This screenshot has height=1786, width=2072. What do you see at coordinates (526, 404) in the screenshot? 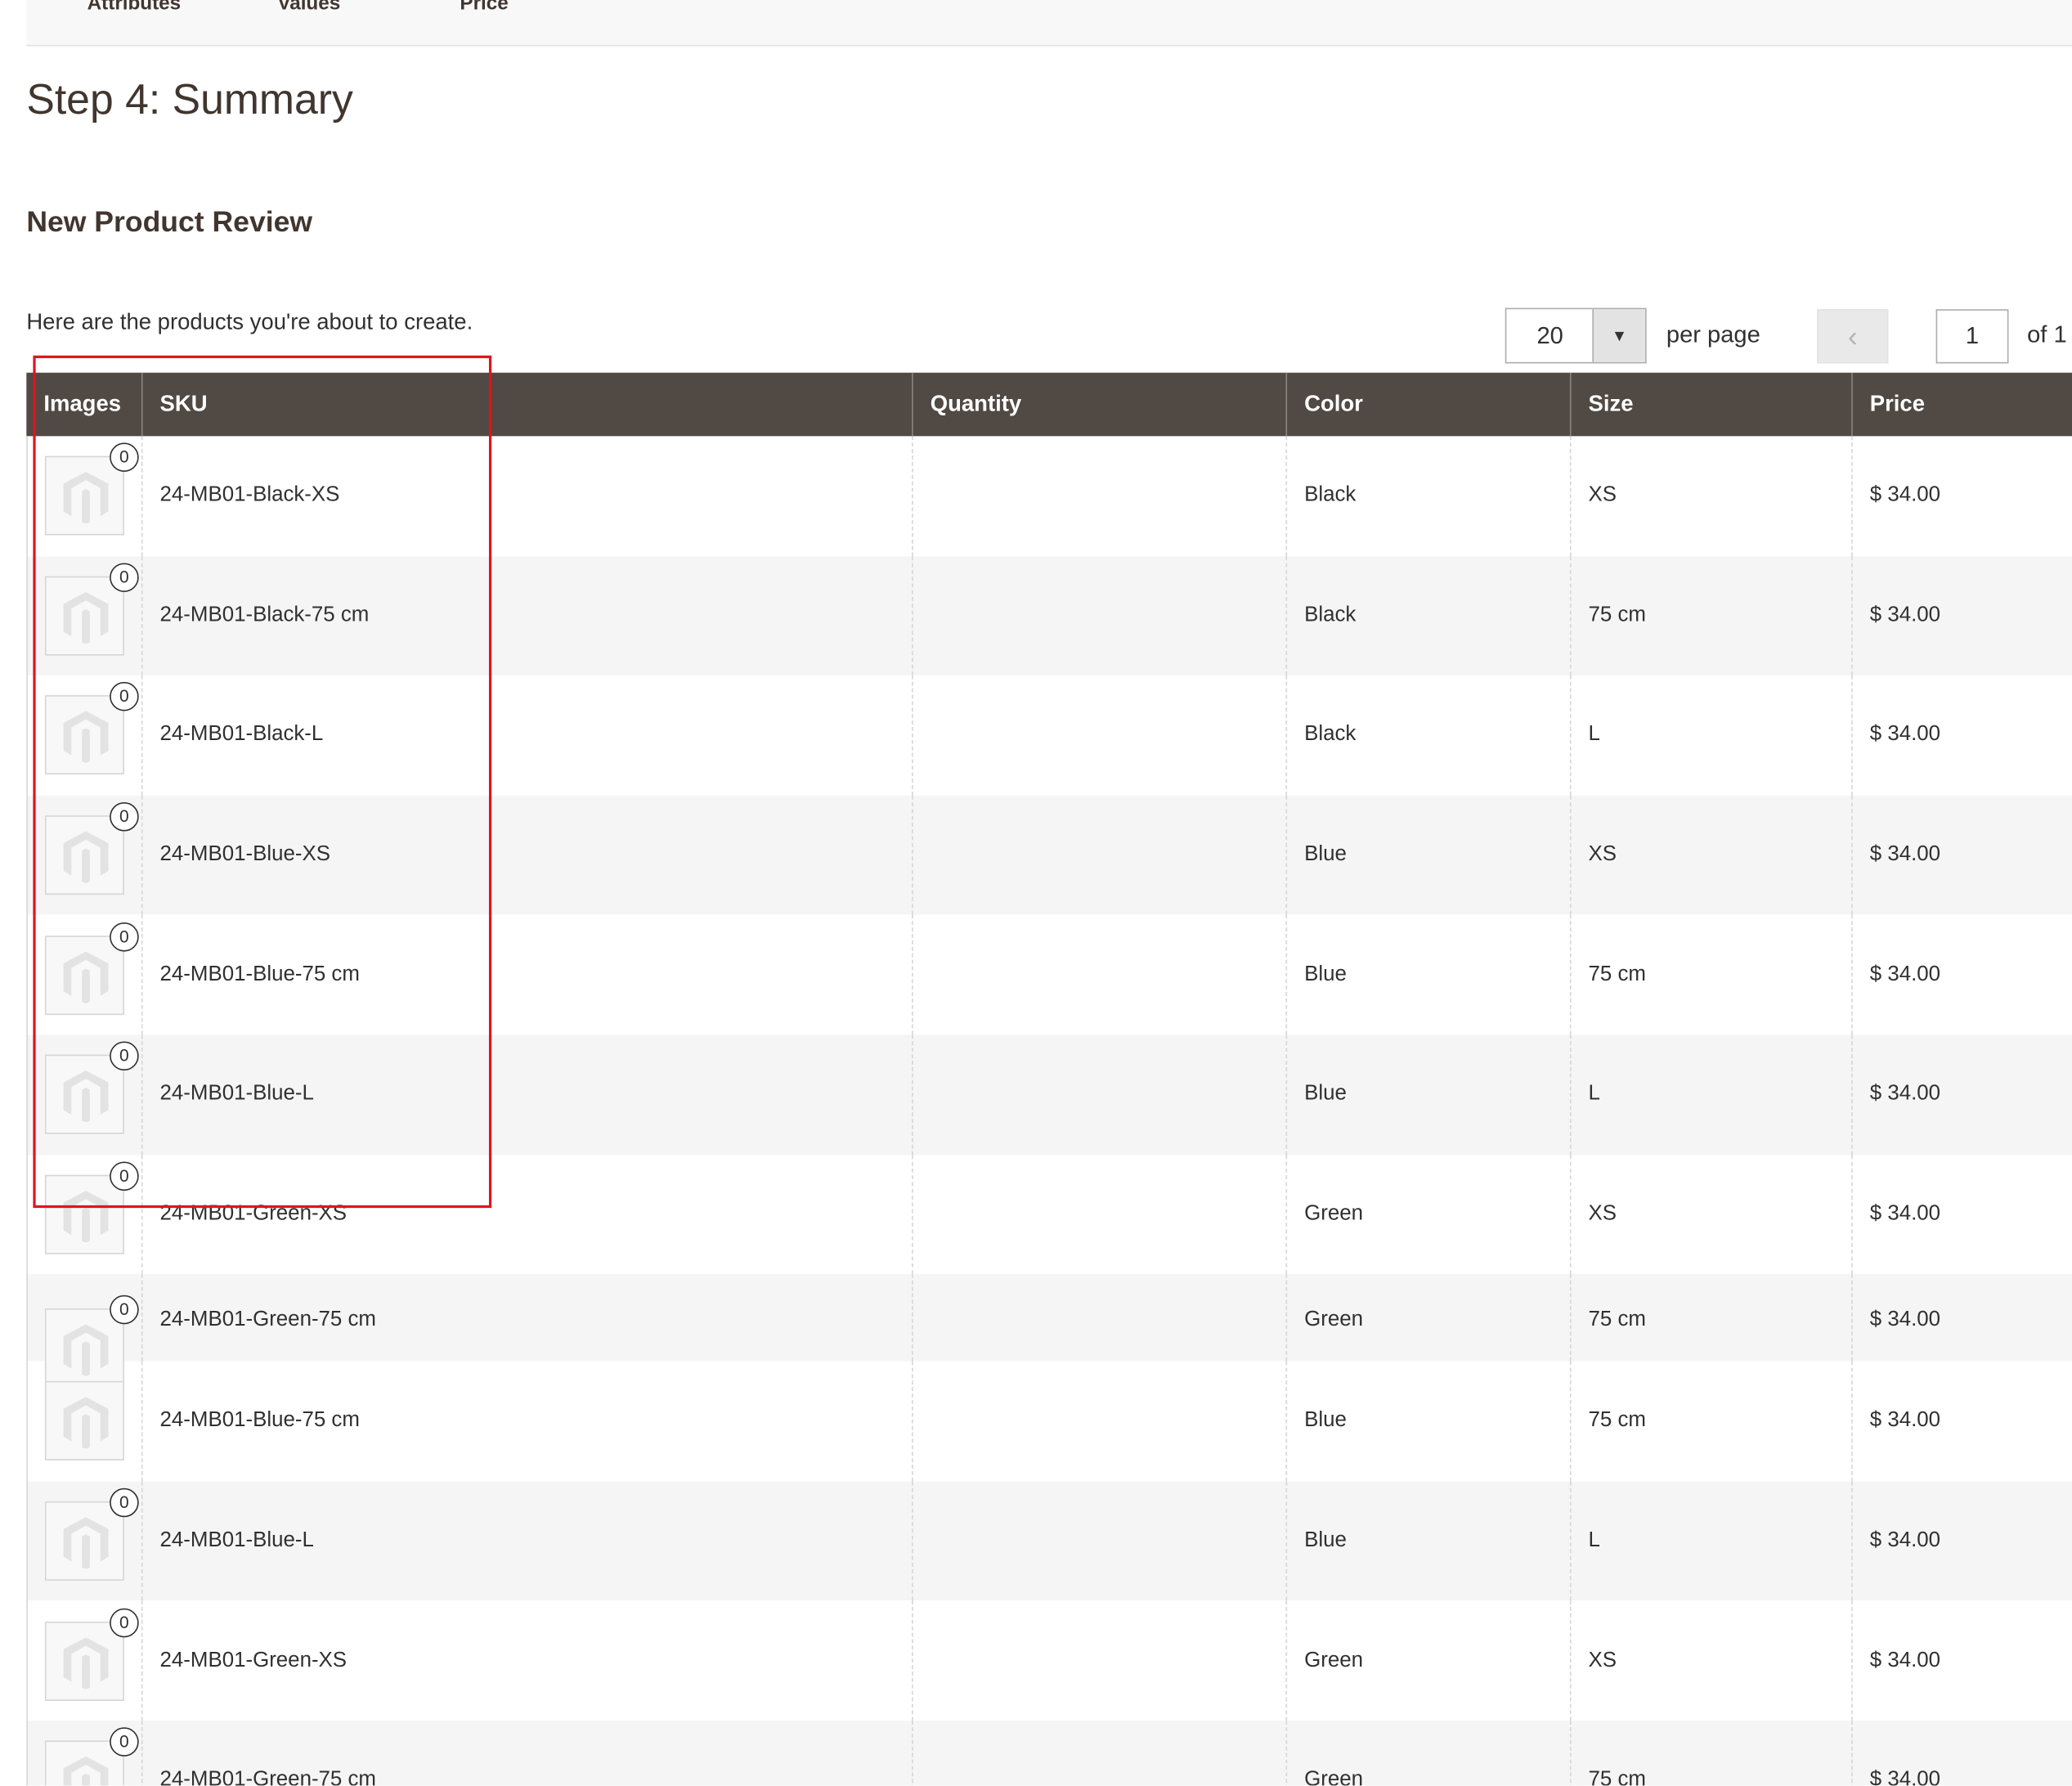
I see `column-header-sku: SKU` at bounding box center [526, 404].